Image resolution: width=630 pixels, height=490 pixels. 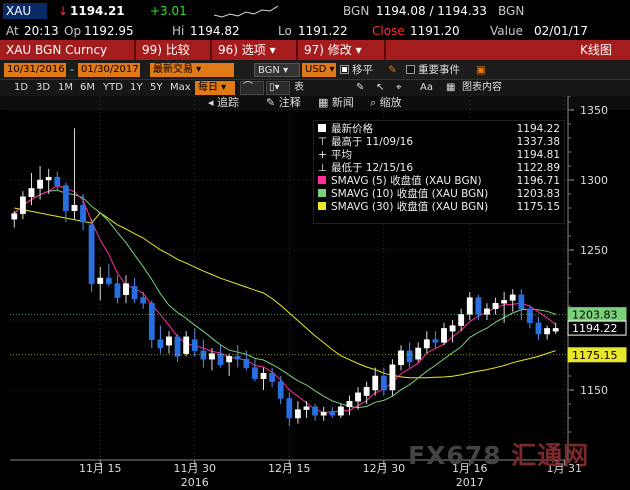 I want to click on high-label: Hi, so click(x=178, y=31).